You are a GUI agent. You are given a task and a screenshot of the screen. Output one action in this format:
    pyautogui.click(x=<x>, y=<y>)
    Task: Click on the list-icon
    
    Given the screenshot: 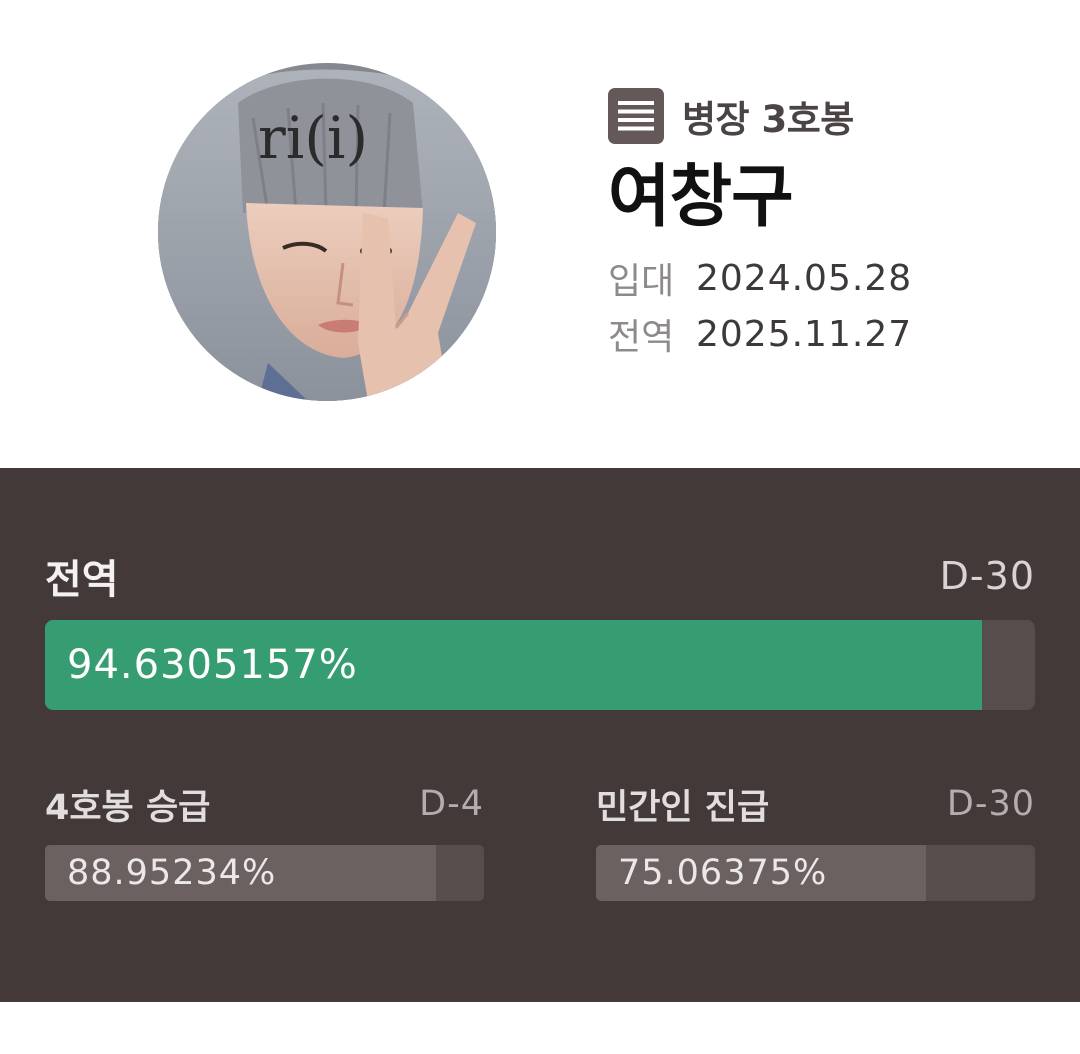 What is the action you would take?
    pyautogui.click(x=636, y=116)
    